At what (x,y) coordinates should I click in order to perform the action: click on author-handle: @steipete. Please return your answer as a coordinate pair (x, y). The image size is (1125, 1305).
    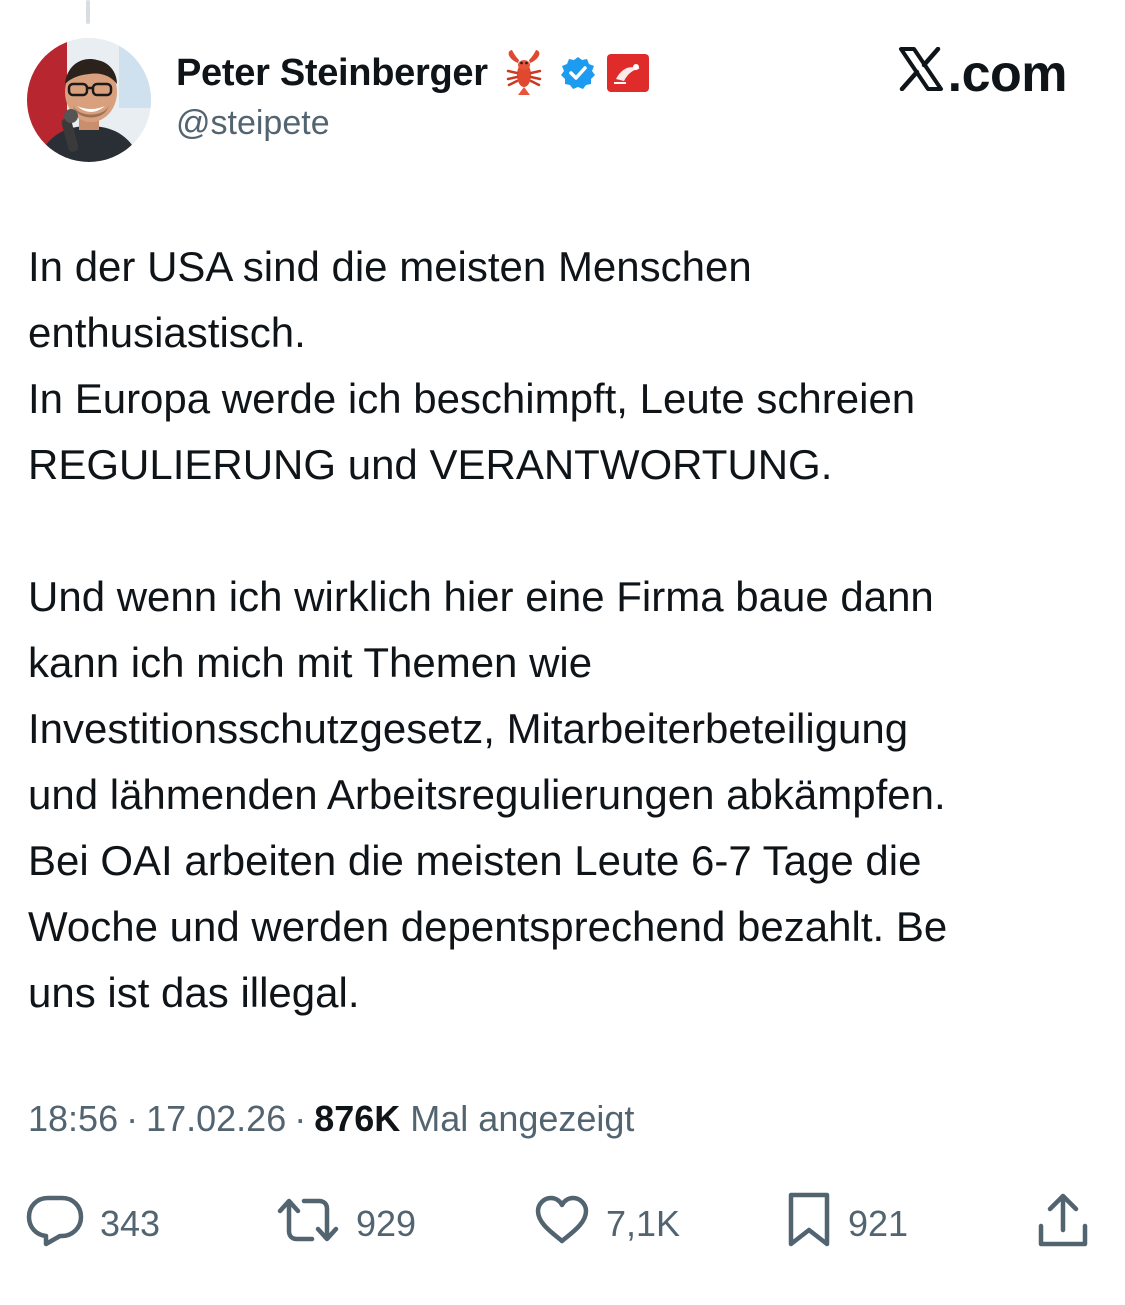
    Looking at the image, I should click on (253, 123).